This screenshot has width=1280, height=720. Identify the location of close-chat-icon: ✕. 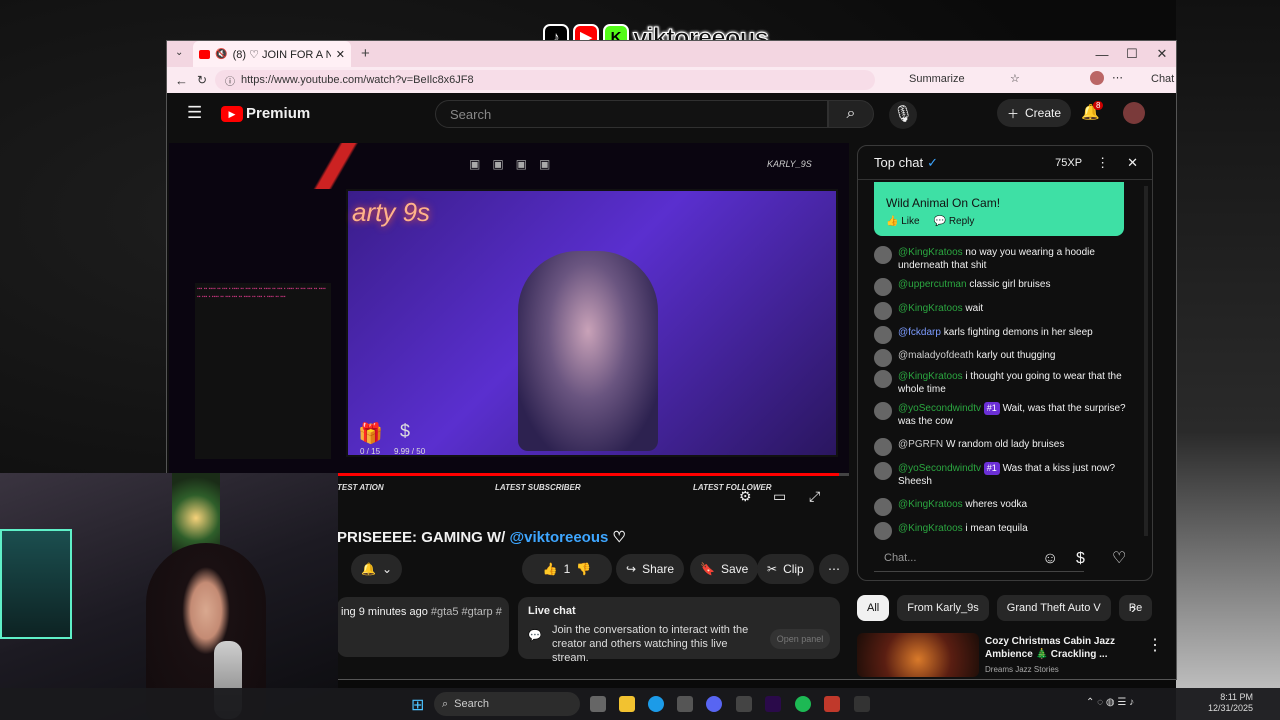
(1132, 163).